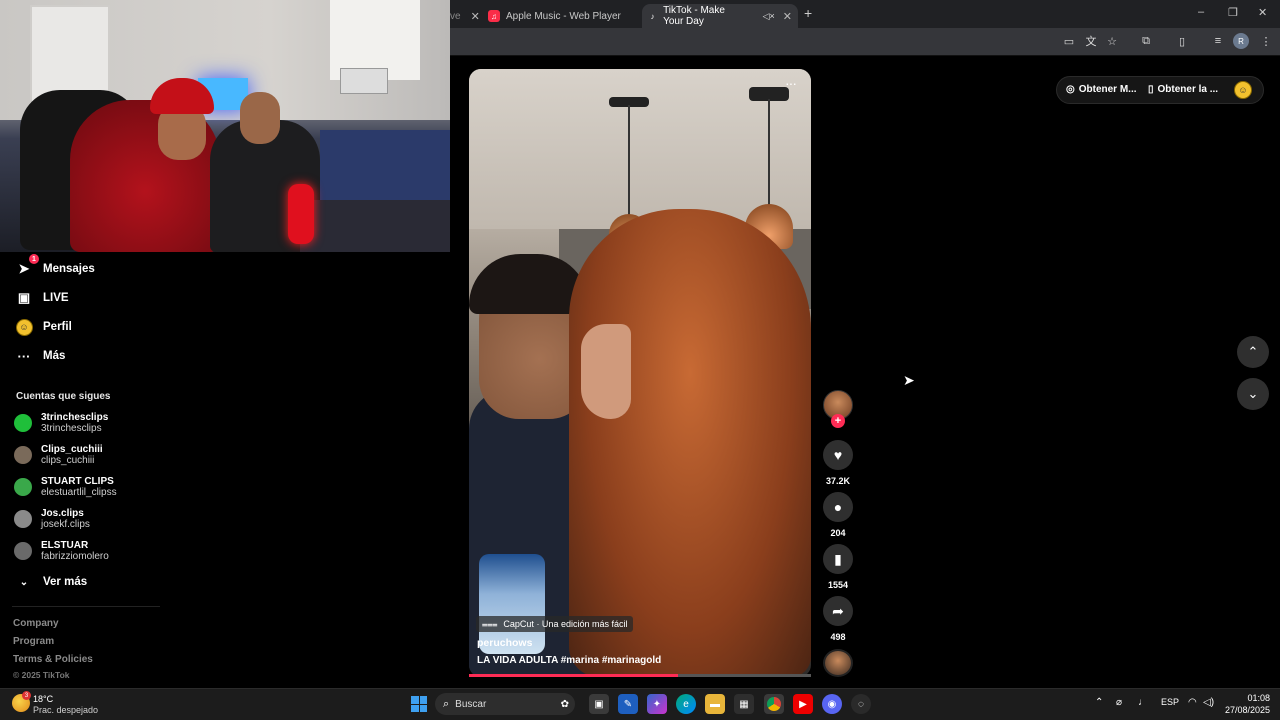 The image size is (1280, 720). What do you see at coordinates (1262, 12) in the screenshot?
I see `close-window-button: ✕` at bounding box center [1262, 12].